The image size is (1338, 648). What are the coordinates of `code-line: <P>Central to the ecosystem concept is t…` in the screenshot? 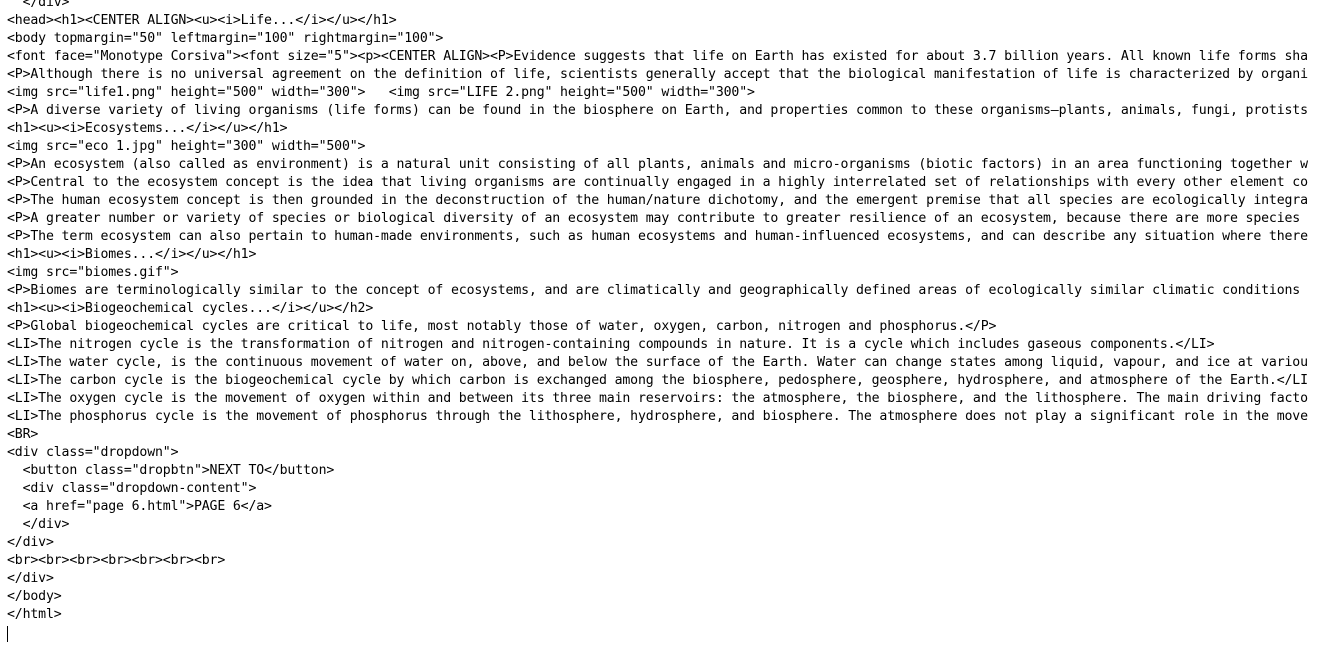 It's located at (657, 182).